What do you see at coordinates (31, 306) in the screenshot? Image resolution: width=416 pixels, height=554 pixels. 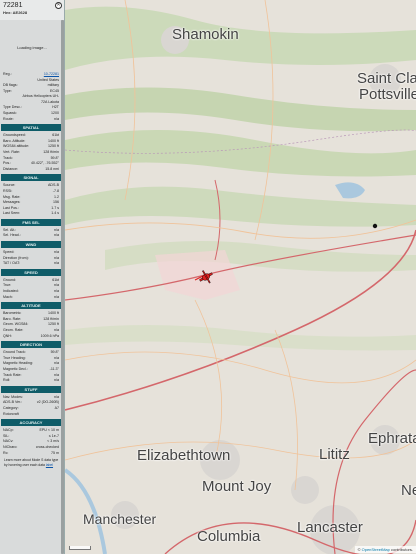 I see `section-title: ALTITUDE` at bounding box center [31, 306].